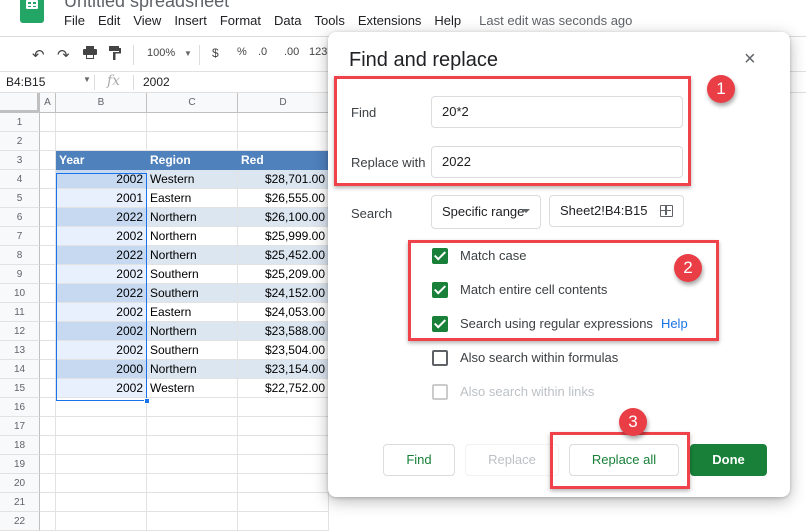 This screenshot has height=531, width=806. What do you see at coordinates (115, 54) in the screenshot?
I see `paint-format-icon` at bounding box center [115, 54].